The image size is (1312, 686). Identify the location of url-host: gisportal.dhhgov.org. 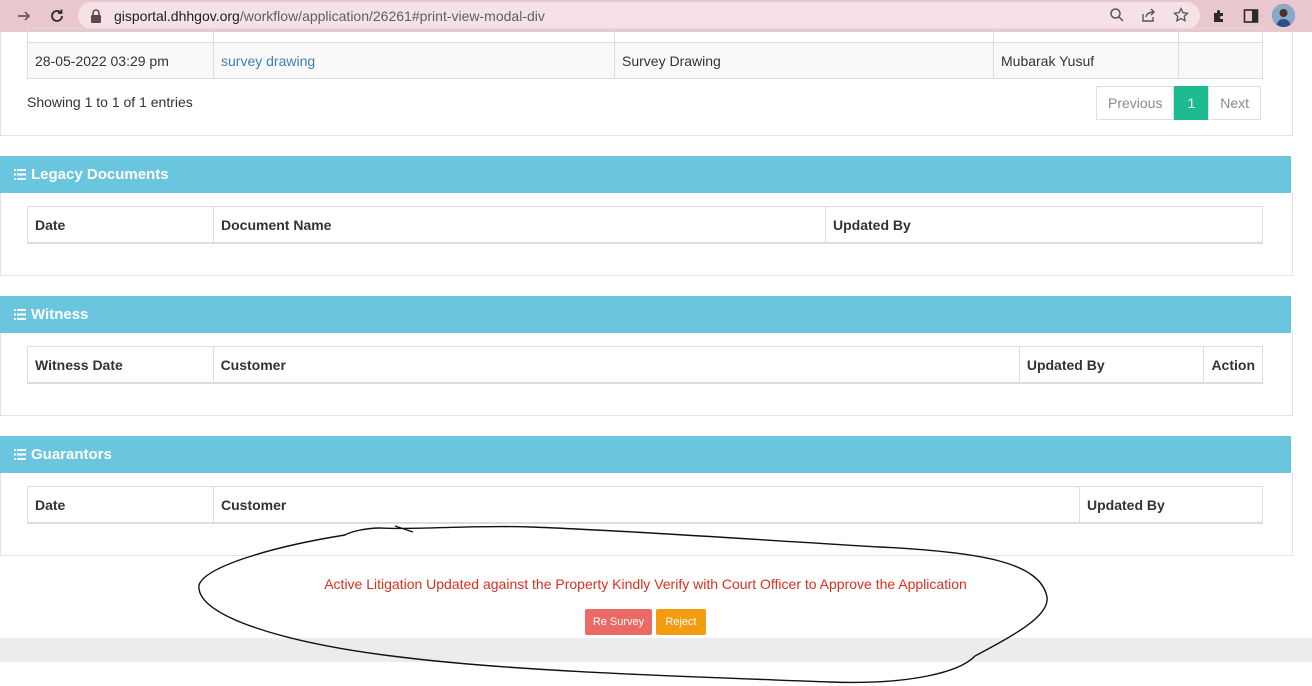
(177, 15).